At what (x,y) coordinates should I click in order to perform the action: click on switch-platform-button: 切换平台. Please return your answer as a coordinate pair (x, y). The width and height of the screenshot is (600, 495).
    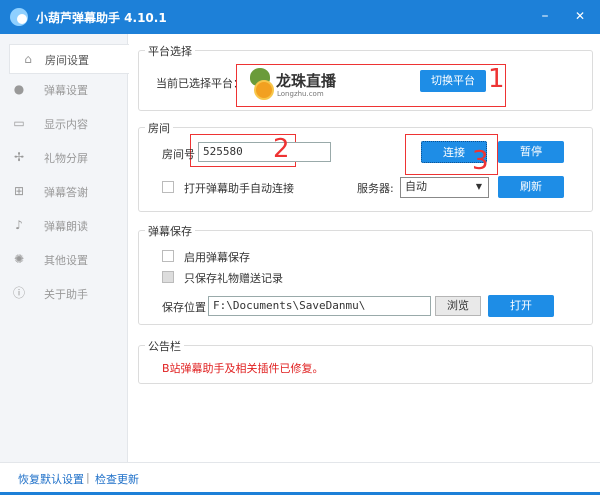
    Looking at the image, I should click on (453, 81).